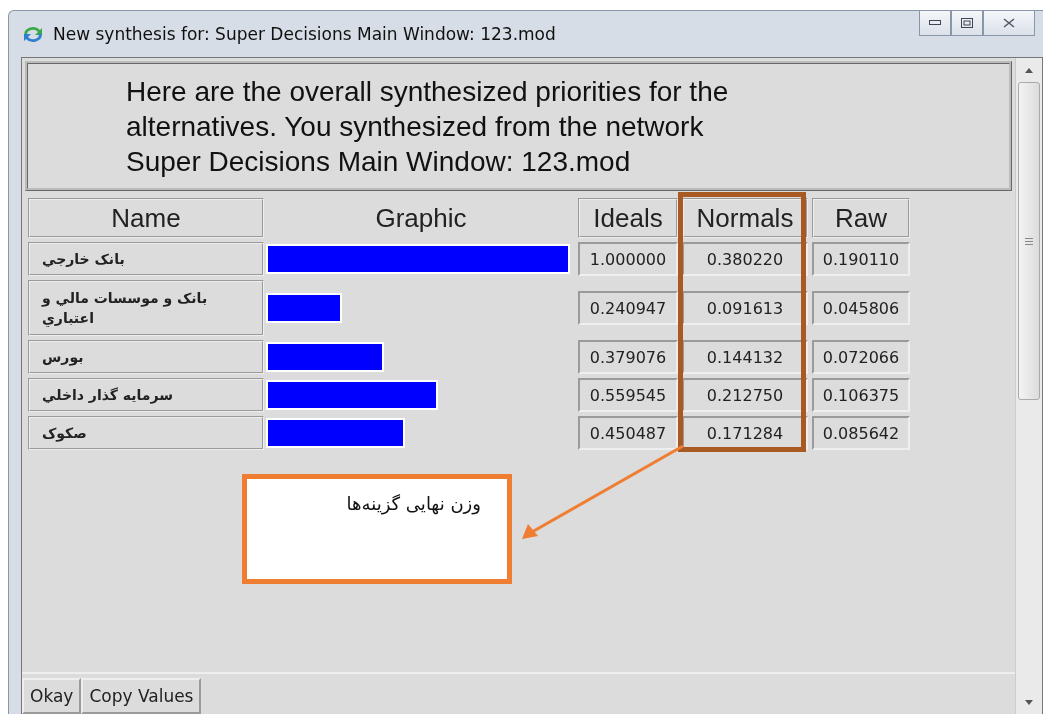  Describe the element at coordinates (861, 433) in the screenshot. I see `raw-cell: 0.085642` at that location.